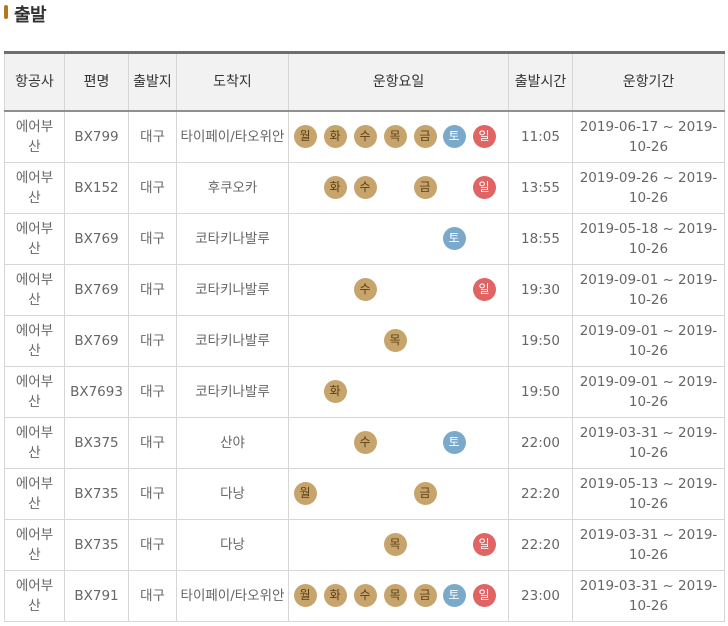 The image size is (728, 626). Describe the element at coordinates (232, 443) in the screenshot. I see `destination-cell: 산야` at that location.